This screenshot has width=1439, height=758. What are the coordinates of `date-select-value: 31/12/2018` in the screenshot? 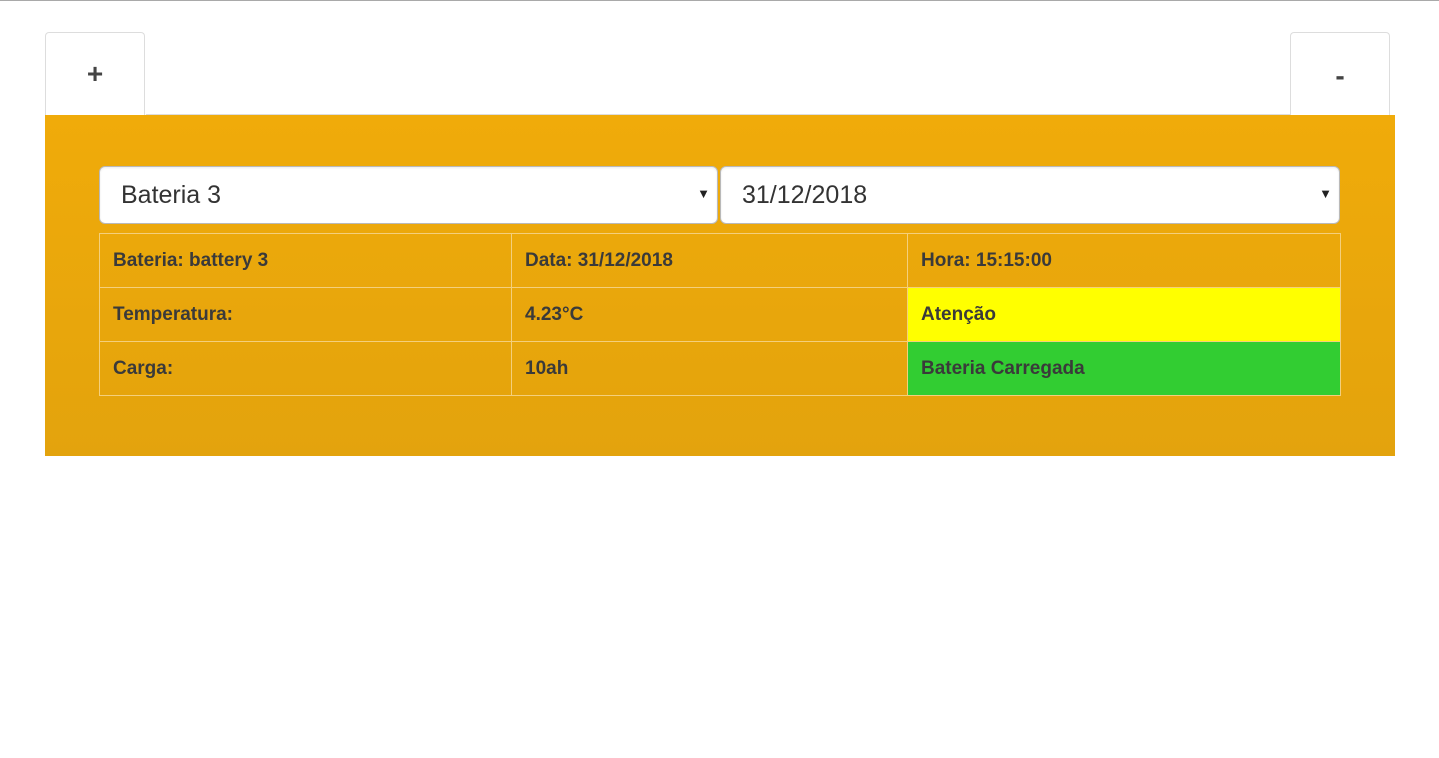 It's located at (805, 194).